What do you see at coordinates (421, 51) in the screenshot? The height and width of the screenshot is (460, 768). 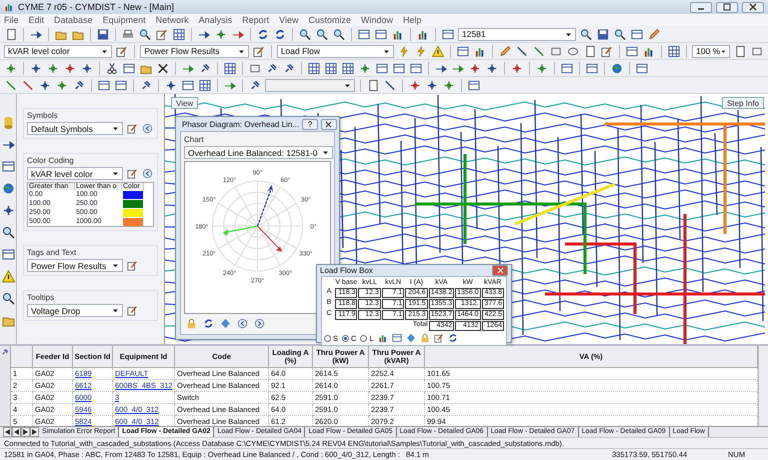 I see `bolt-icon` at bounding box center [421, 51].